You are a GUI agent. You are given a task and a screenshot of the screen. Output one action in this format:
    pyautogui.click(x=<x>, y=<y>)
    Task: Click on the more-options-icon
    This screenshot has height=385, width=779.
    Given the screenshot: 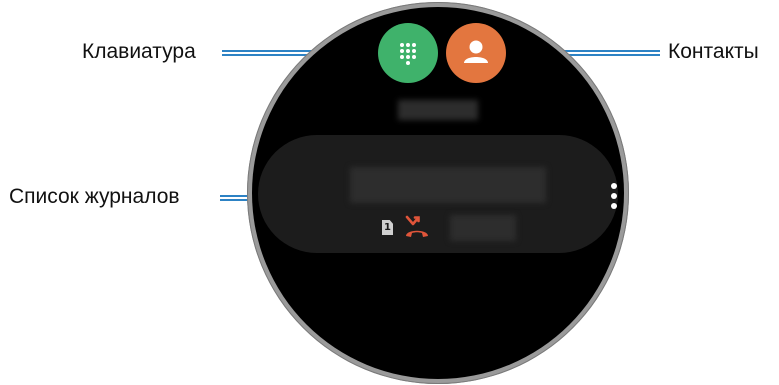 What is the action you would take?
    pyautogui.click(x=614, y=198)
    